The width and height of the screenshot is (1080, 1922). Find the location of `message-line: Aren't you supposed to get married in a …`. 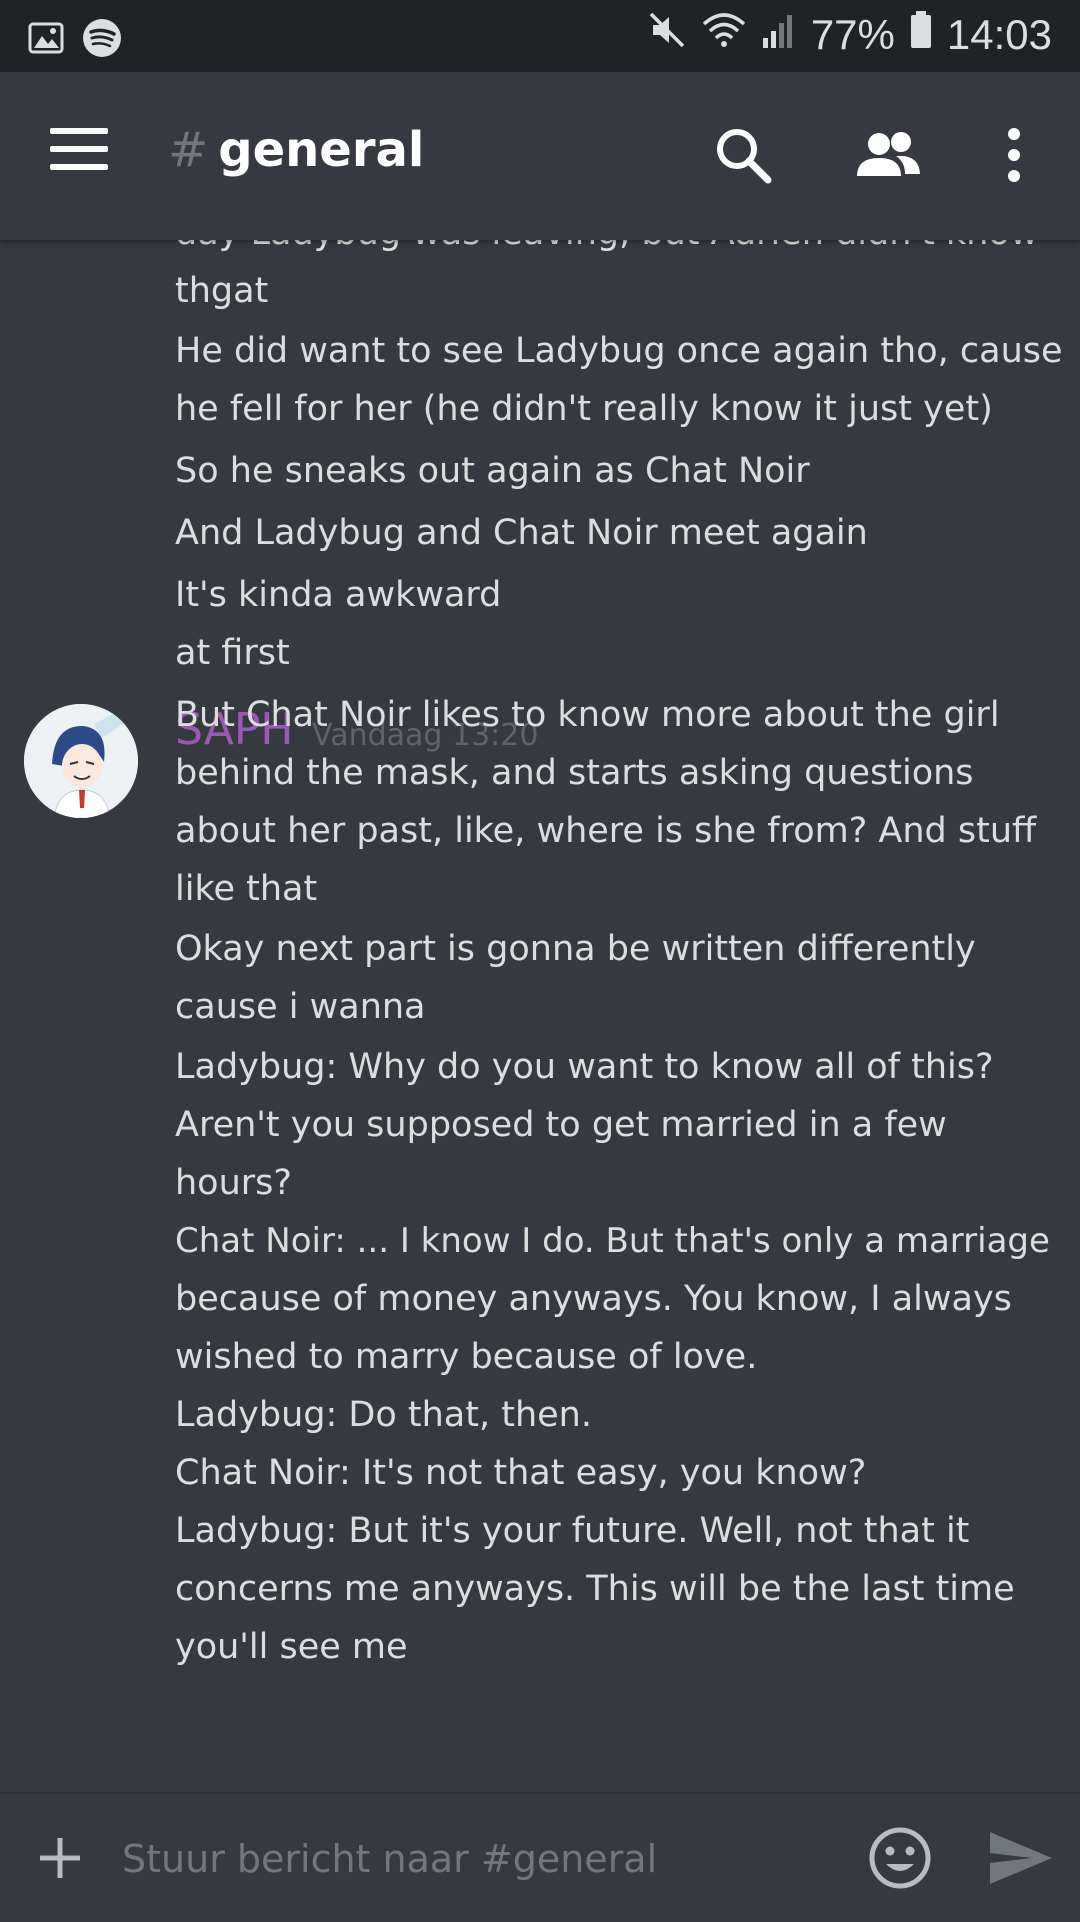

message-line: Aren't you supposed to get married in a … is located at coordinates (561, 1125).